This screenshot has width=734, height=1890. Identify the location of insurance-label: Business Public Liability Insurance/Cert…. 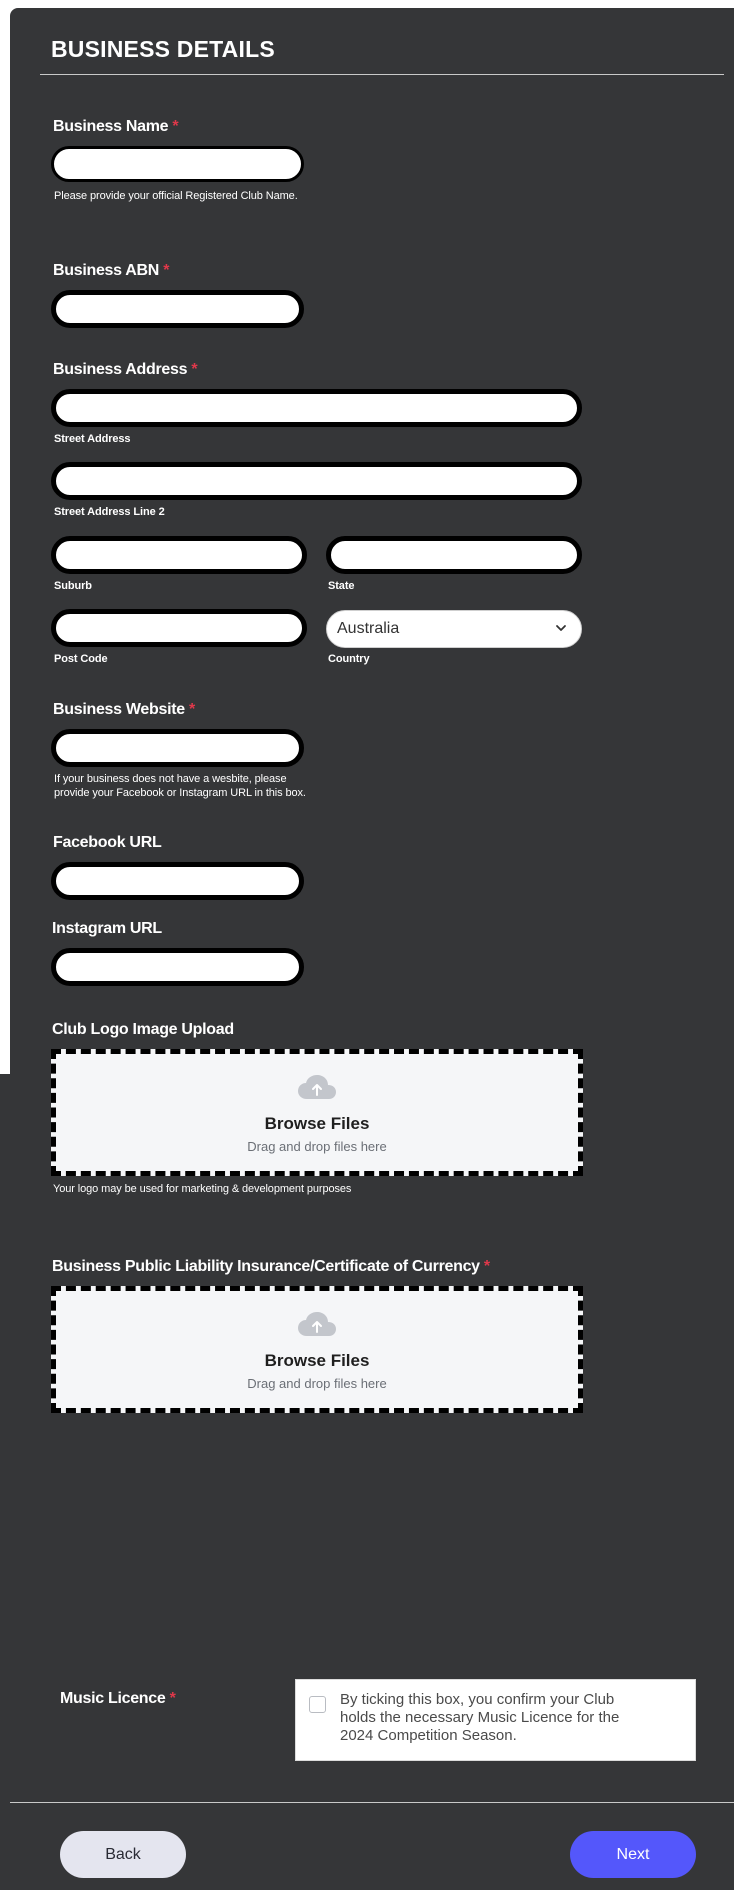
(271, 1266).